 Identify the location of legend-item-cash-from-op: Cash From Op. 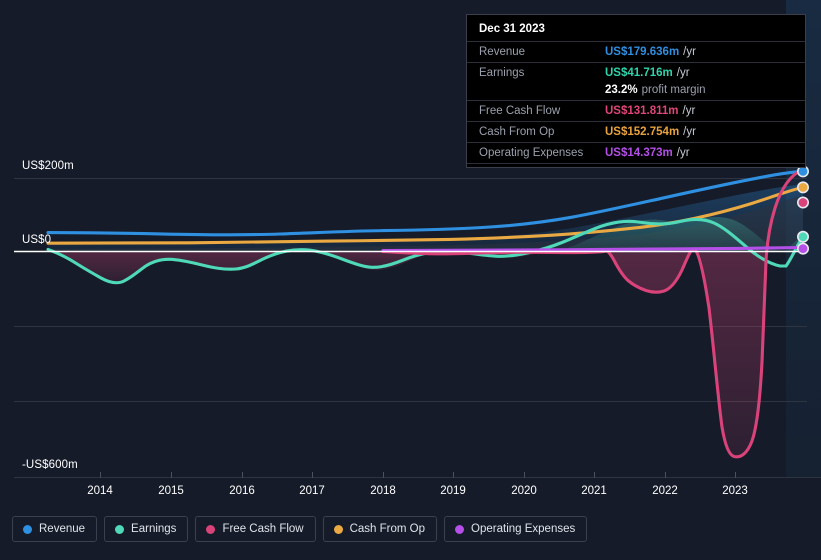
(380, 529).